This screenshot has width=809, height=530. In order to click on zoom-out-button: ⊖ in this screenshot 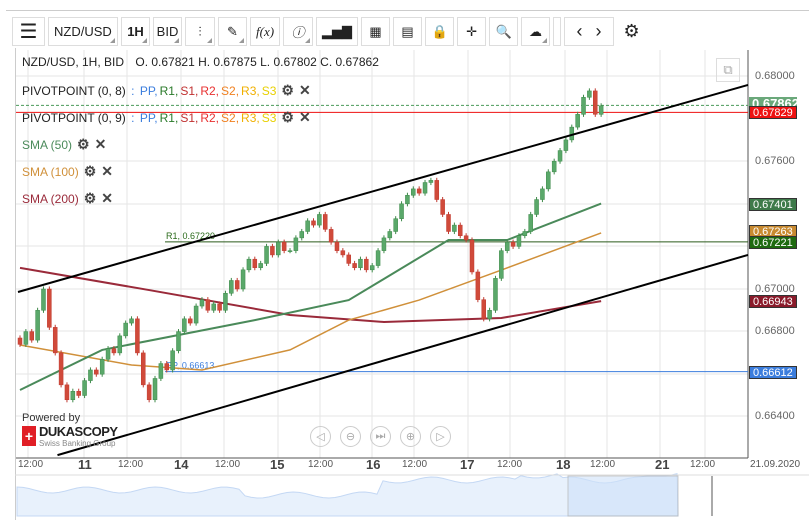, I will do `click(350, 436)`.